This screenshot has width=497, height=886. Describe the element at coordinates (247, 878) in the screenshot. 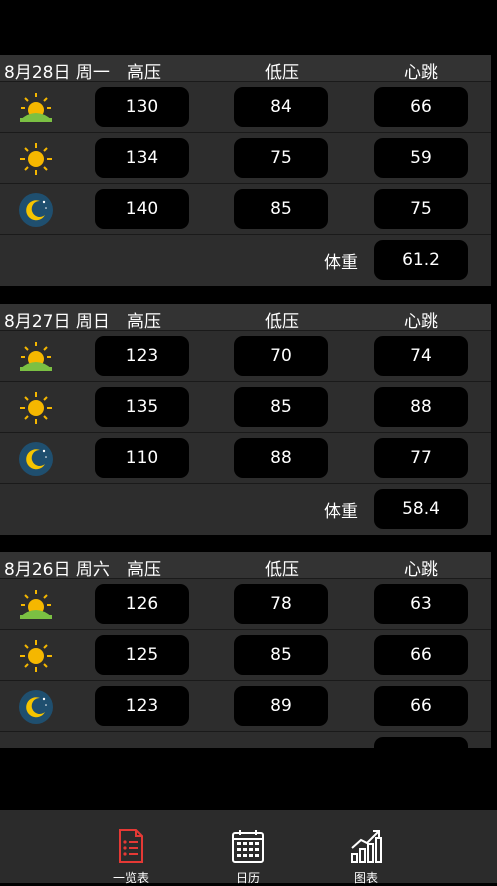

I see `tab-label: 日历` at that location.